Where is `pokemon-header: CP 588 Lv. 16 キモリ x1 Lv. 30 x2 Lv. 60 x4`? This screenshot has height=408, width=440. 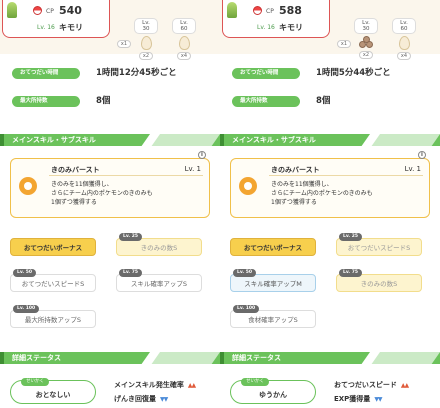
pokemon-header: CP 588 Lv. 16 キモリ x1 Lv. 30 x2 Lv. 60 x4 is located at coordinates (330, 30).